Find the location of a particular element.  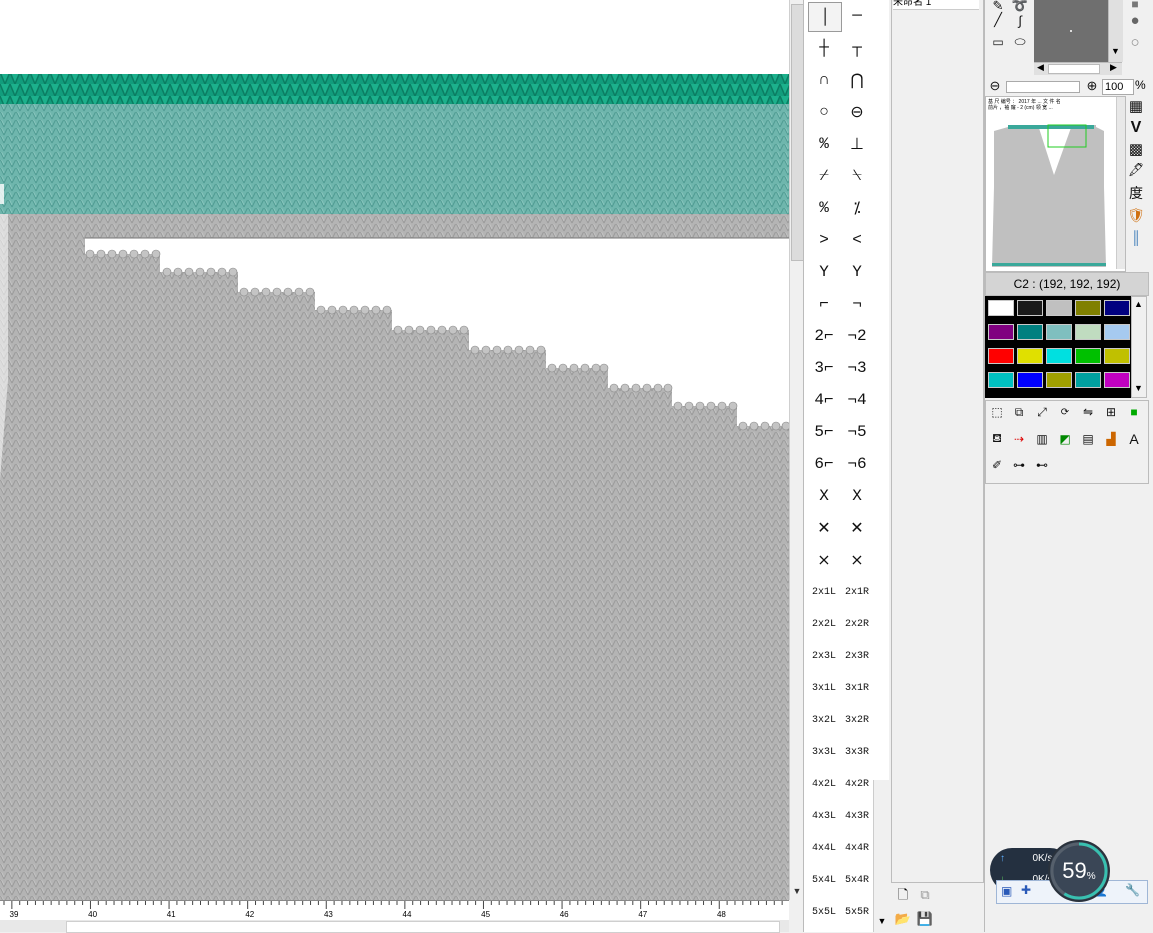

open-folder-icon: 📂 is located at coordinates (903, 919).